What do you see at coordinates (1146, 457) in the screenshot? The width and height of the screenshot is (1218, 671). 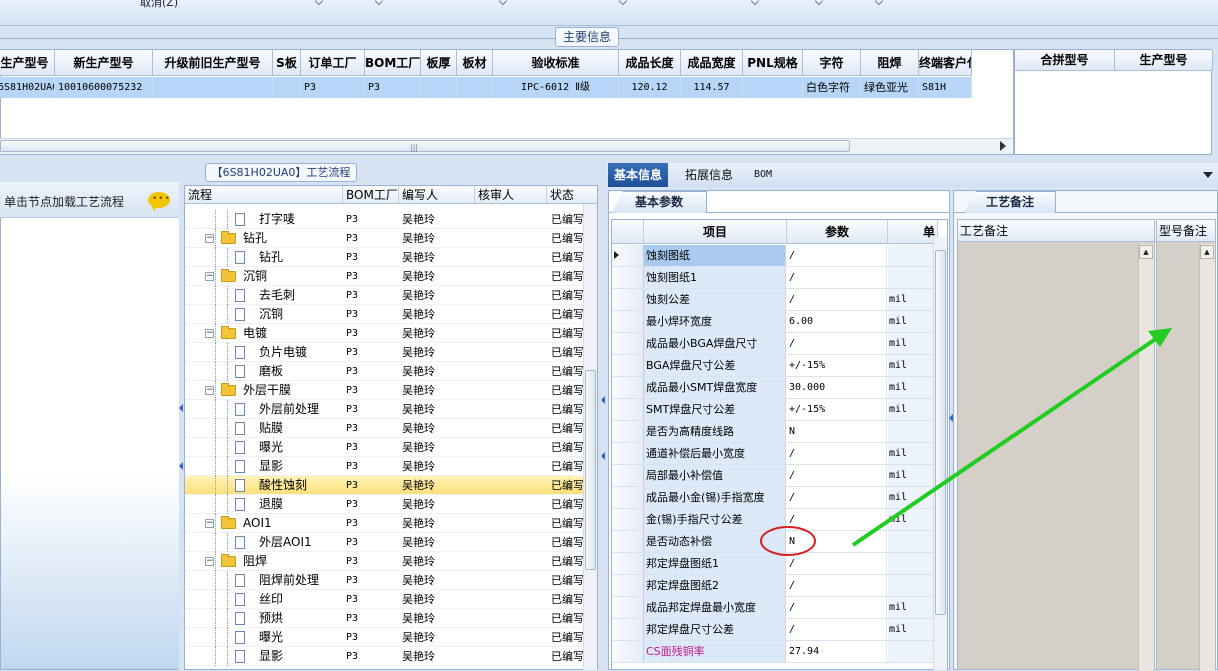 I see `vertical-scrollbar` at bounding box center [1146, 457].